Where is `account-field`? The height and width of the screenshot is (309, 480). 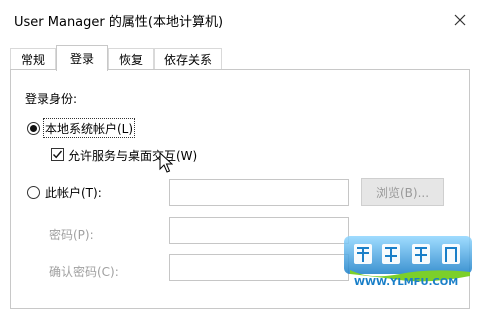 account-field is located at coordinates (259, 192).